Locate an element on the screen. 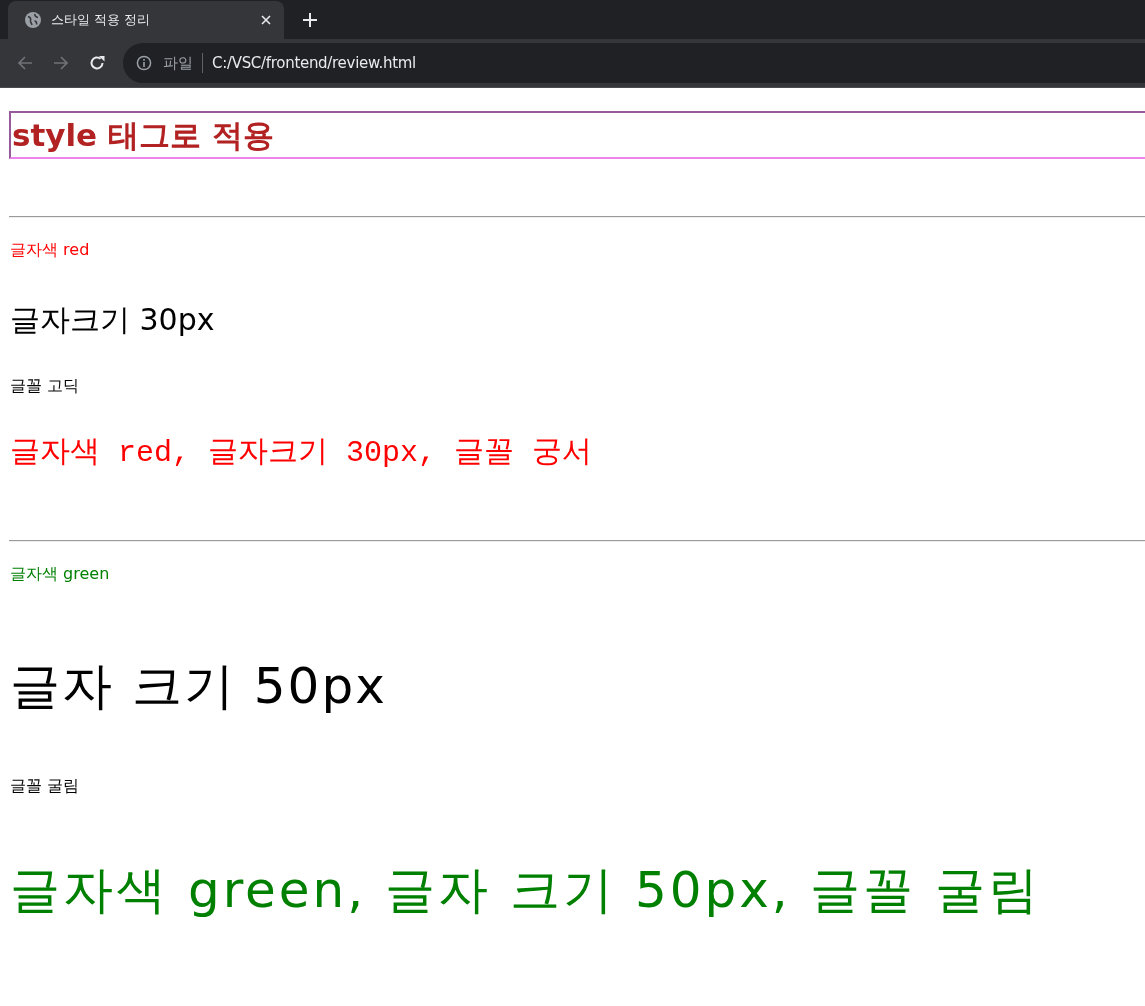 This screenshot has height=1006, width=1145. reload-icon is located at coordinates (97, 63).